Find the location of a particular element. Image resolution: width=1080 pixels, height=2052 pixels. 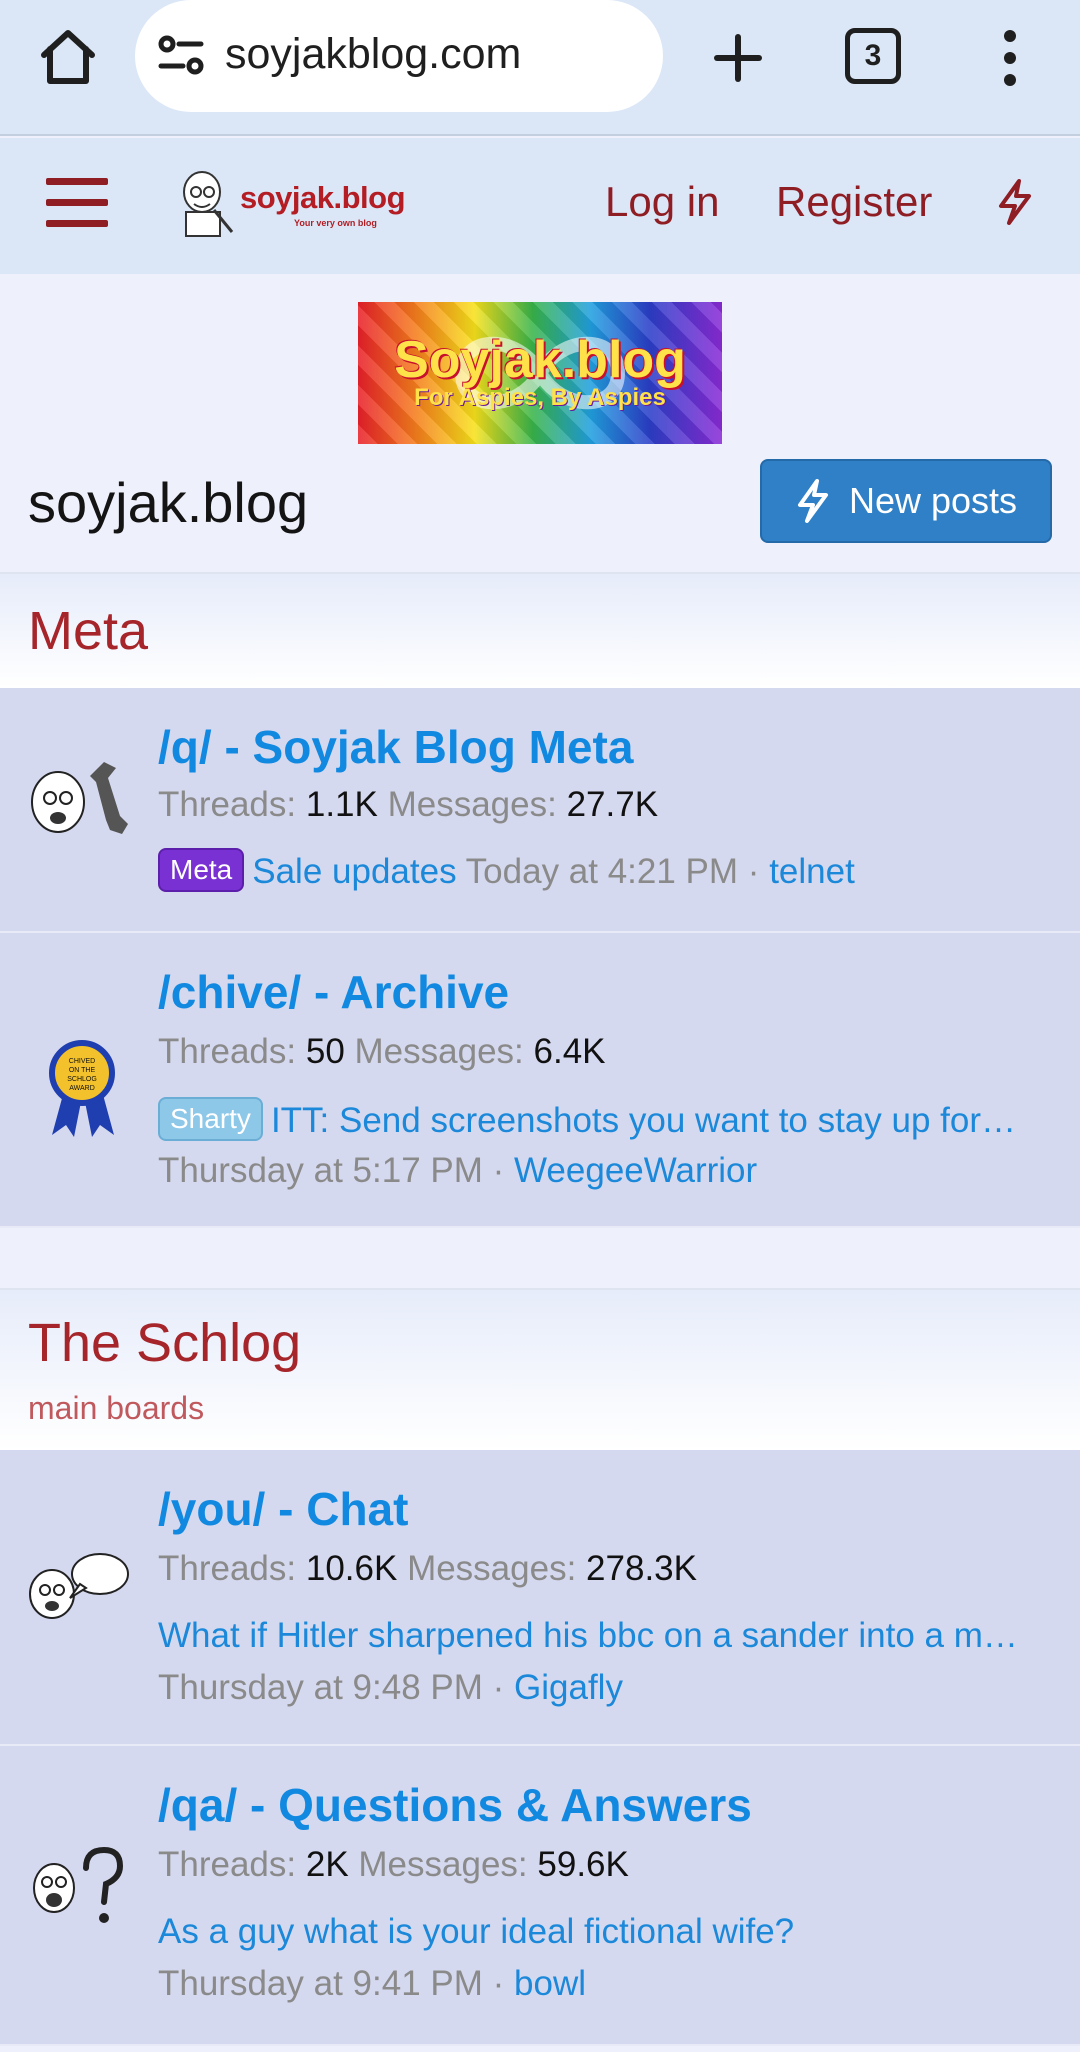

site-settings-icon is located at coordinates (182, 56).